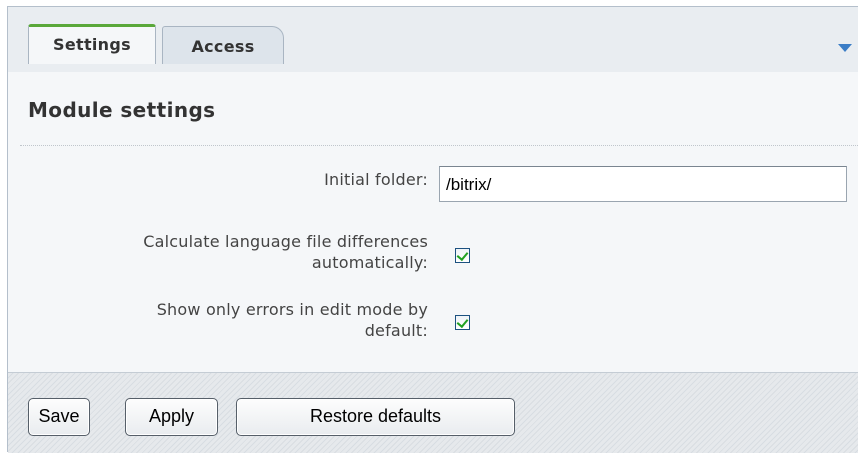 The image size is (858, 453). I want to click on save-button: Save, so click(59, 417).